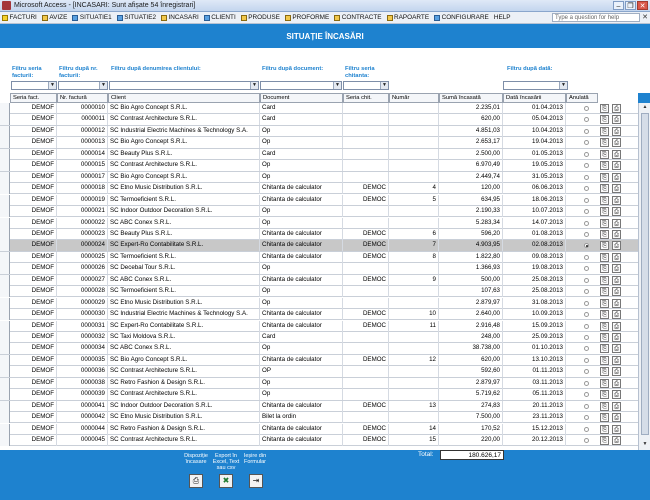 The width and height of the screenshot is (650, 500). Describe the element at coordinates (534, 303) in the screenshot. I see `cell-data: 31.08.2013` at that location.